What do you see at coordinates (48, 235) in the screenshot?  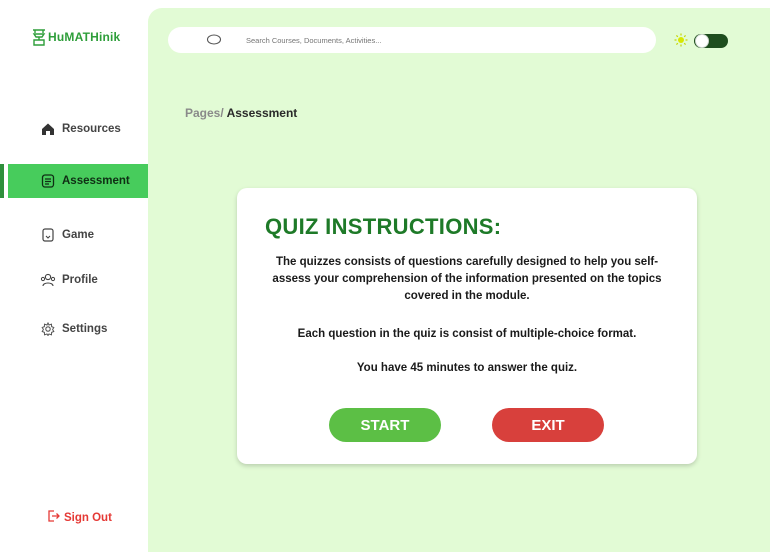 I see `bookmark-icon` at bounding box center [48, 235].